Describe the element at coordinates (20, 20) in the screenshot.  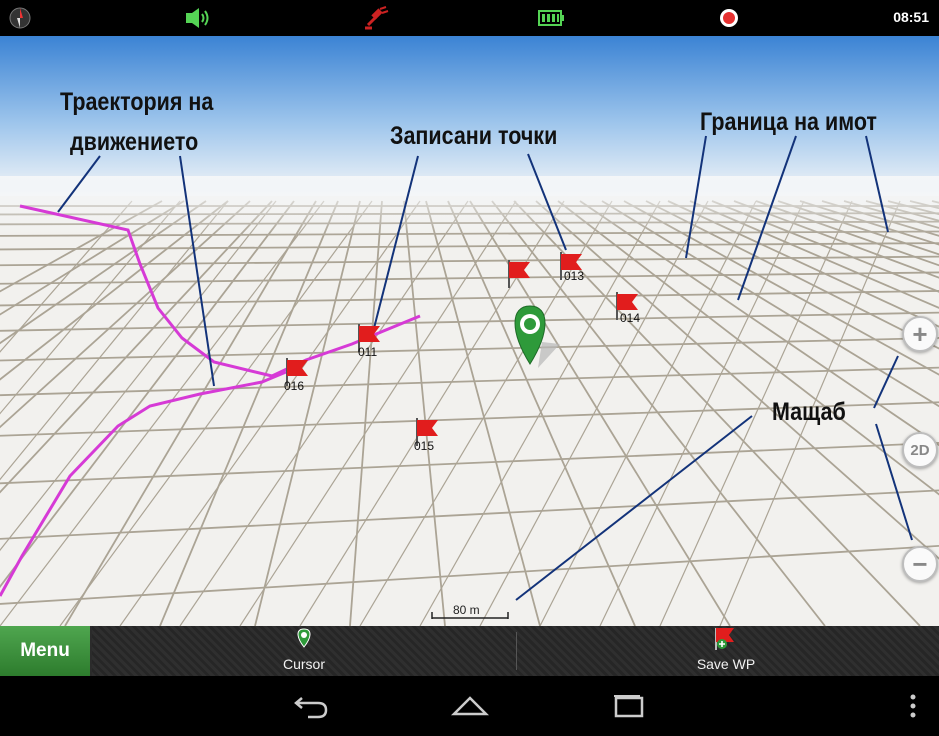
I see `compass-icon` at that location.